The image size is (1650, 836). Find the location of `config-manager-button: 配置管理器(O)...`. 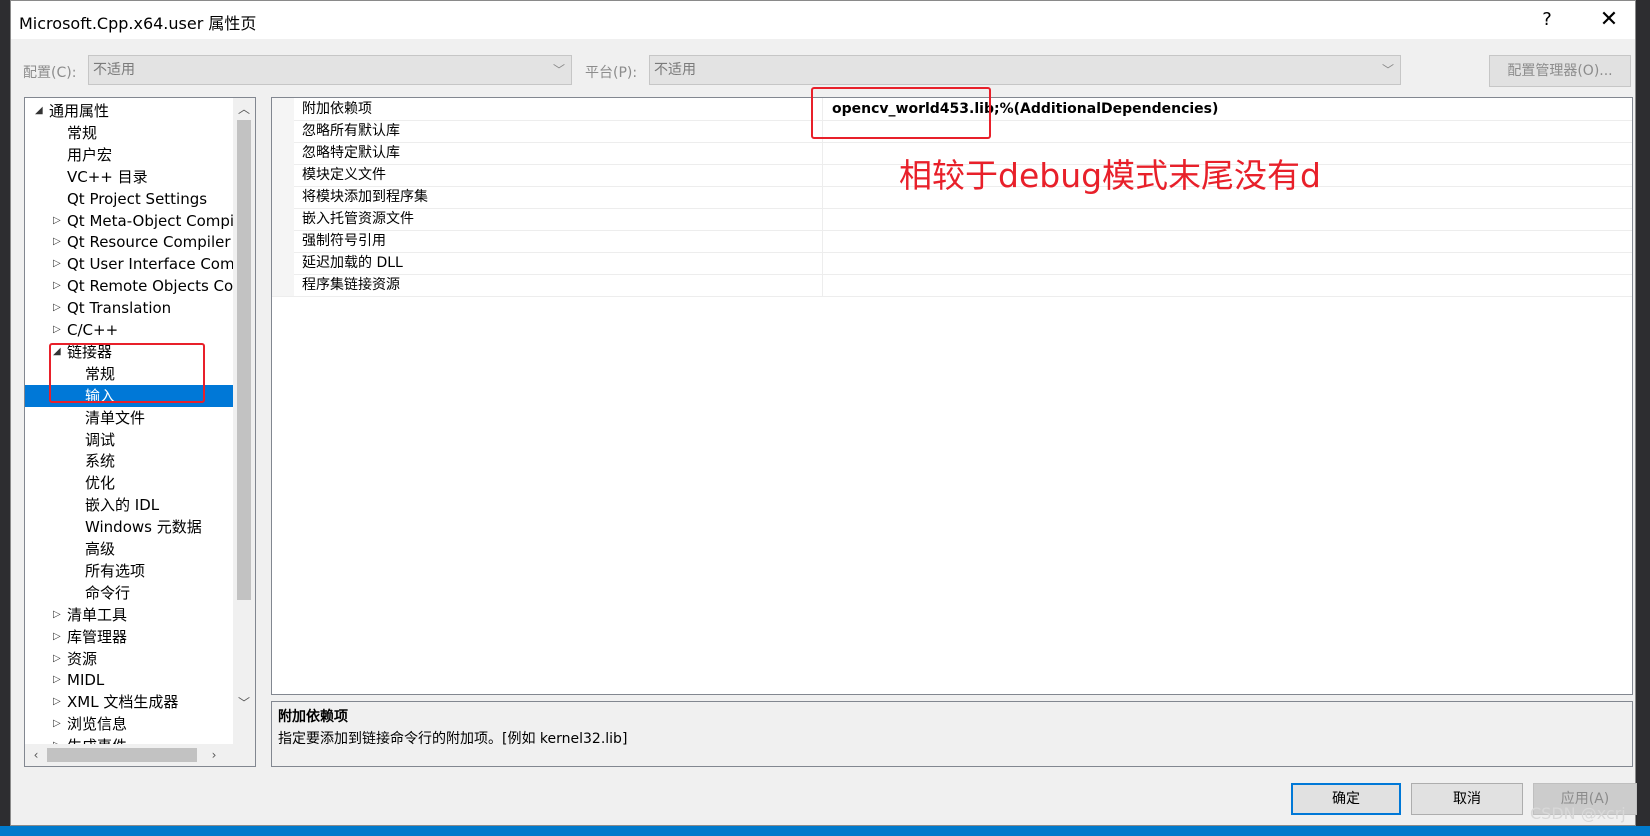

config-manager-button: 配置管理器(O)... is located at coordinates (1560, 71).